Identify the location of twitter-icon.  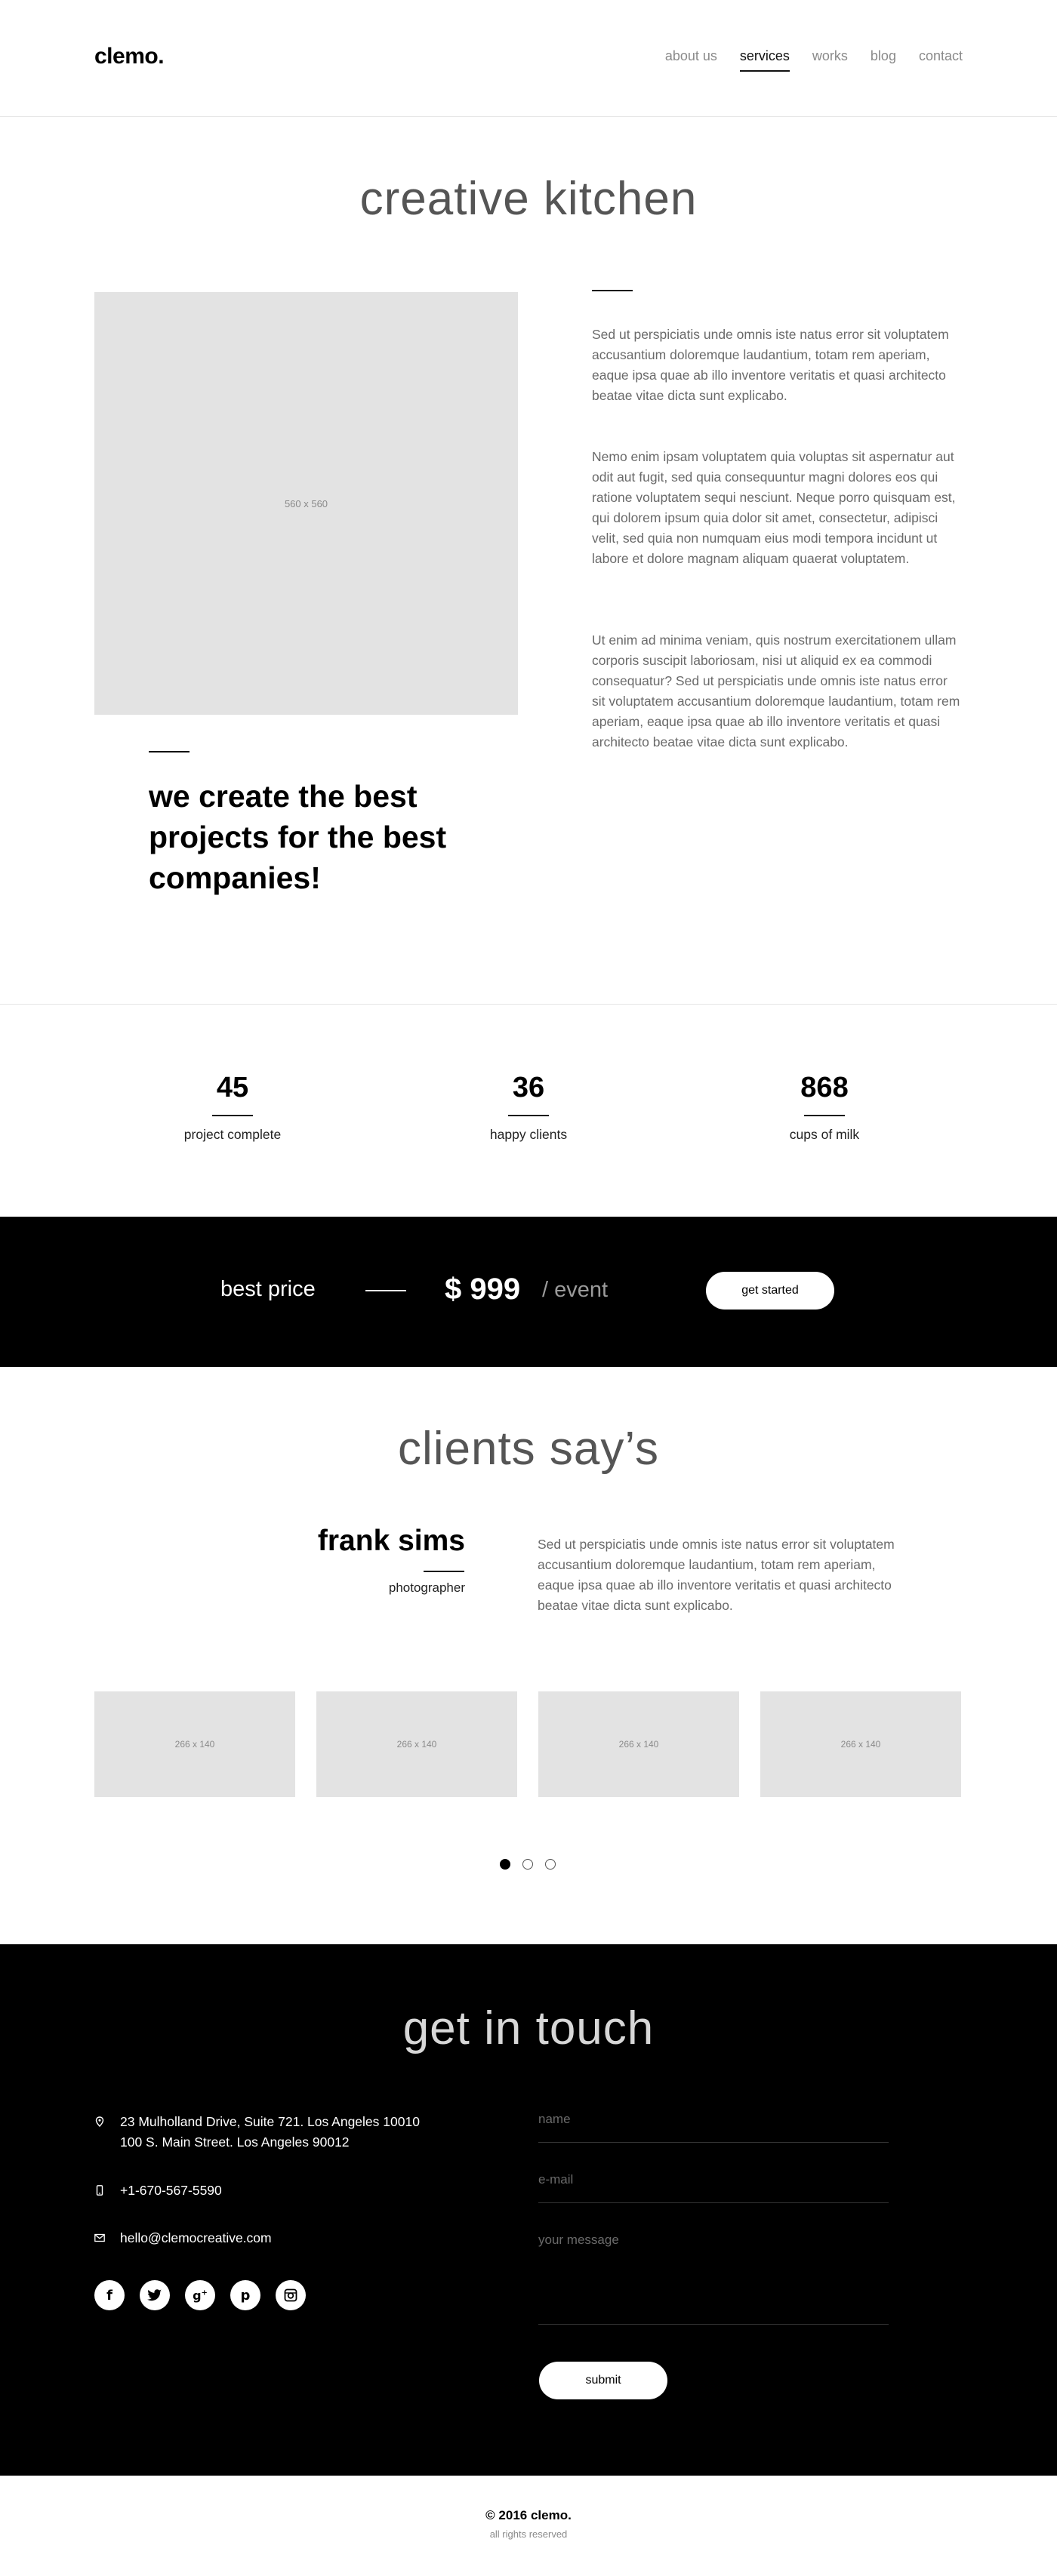
(155, 2295).